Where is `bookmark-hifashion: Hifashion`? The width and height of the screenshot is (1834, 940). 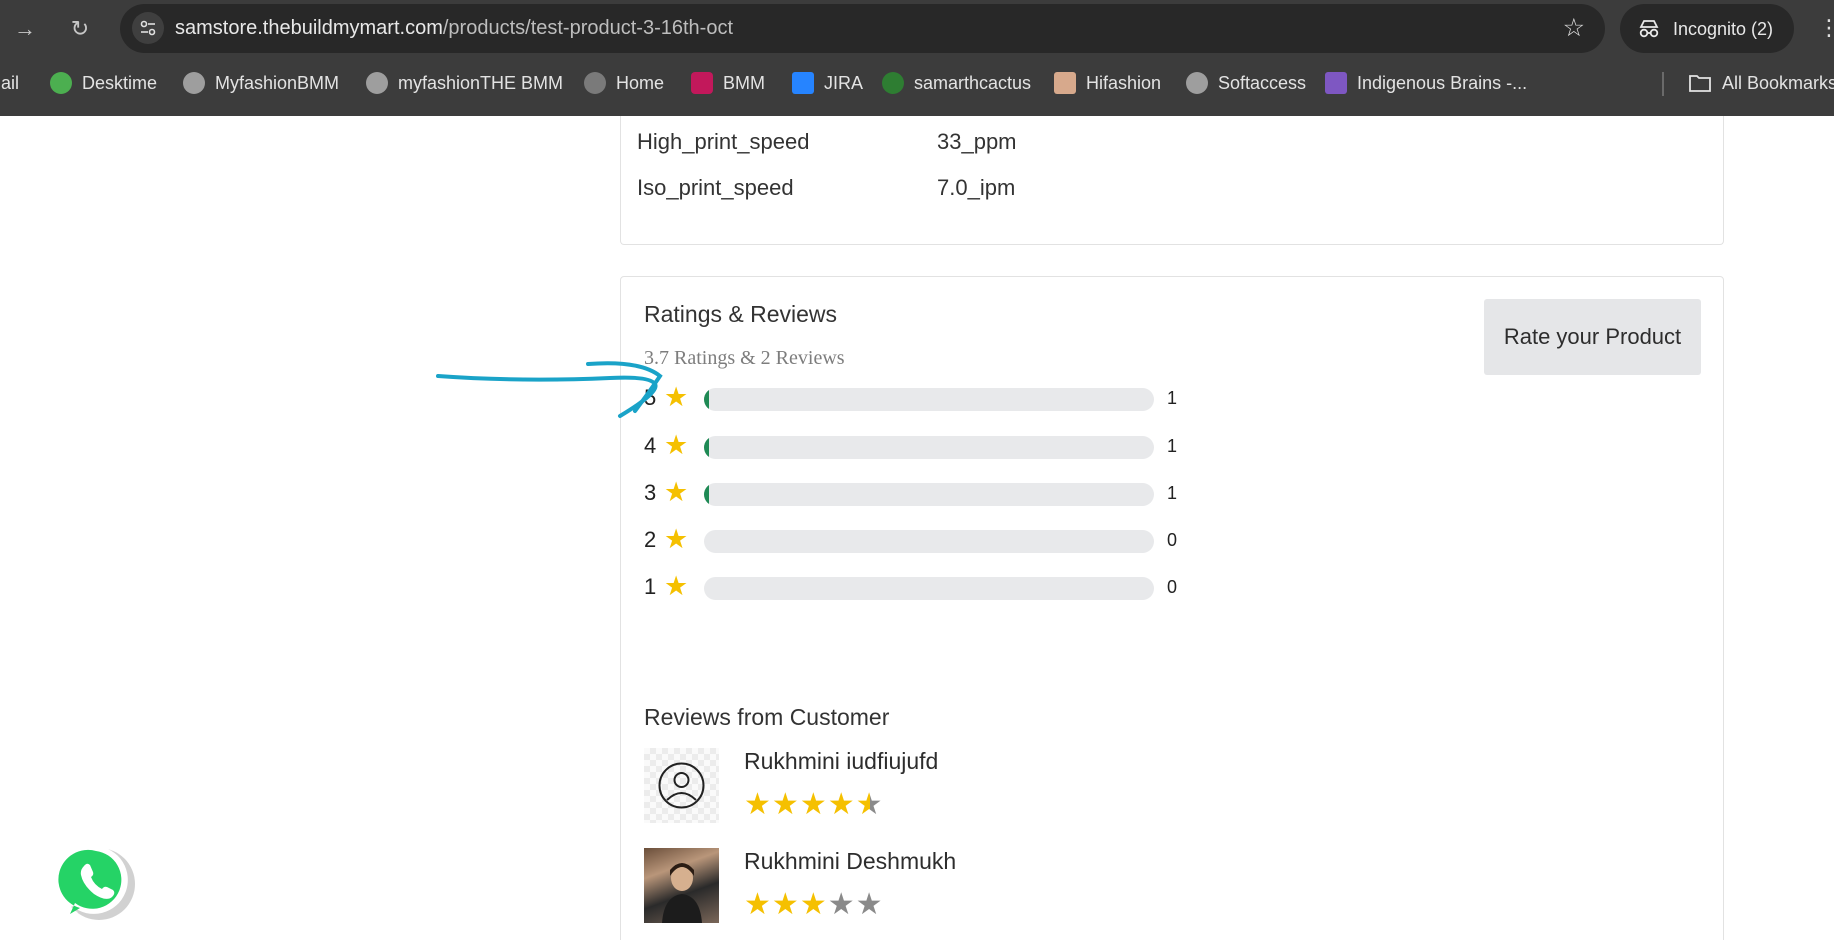
bookmark-hifashion: Hifashion is located at coordinates (1107, 83).